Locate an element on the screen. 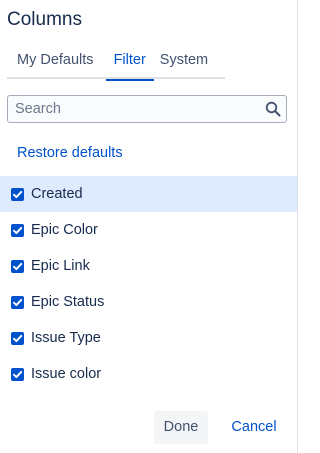 Image resolution: width=320 pixels, height=453 pixels. tab-filter: Filter is located at coordinates (130, 62).